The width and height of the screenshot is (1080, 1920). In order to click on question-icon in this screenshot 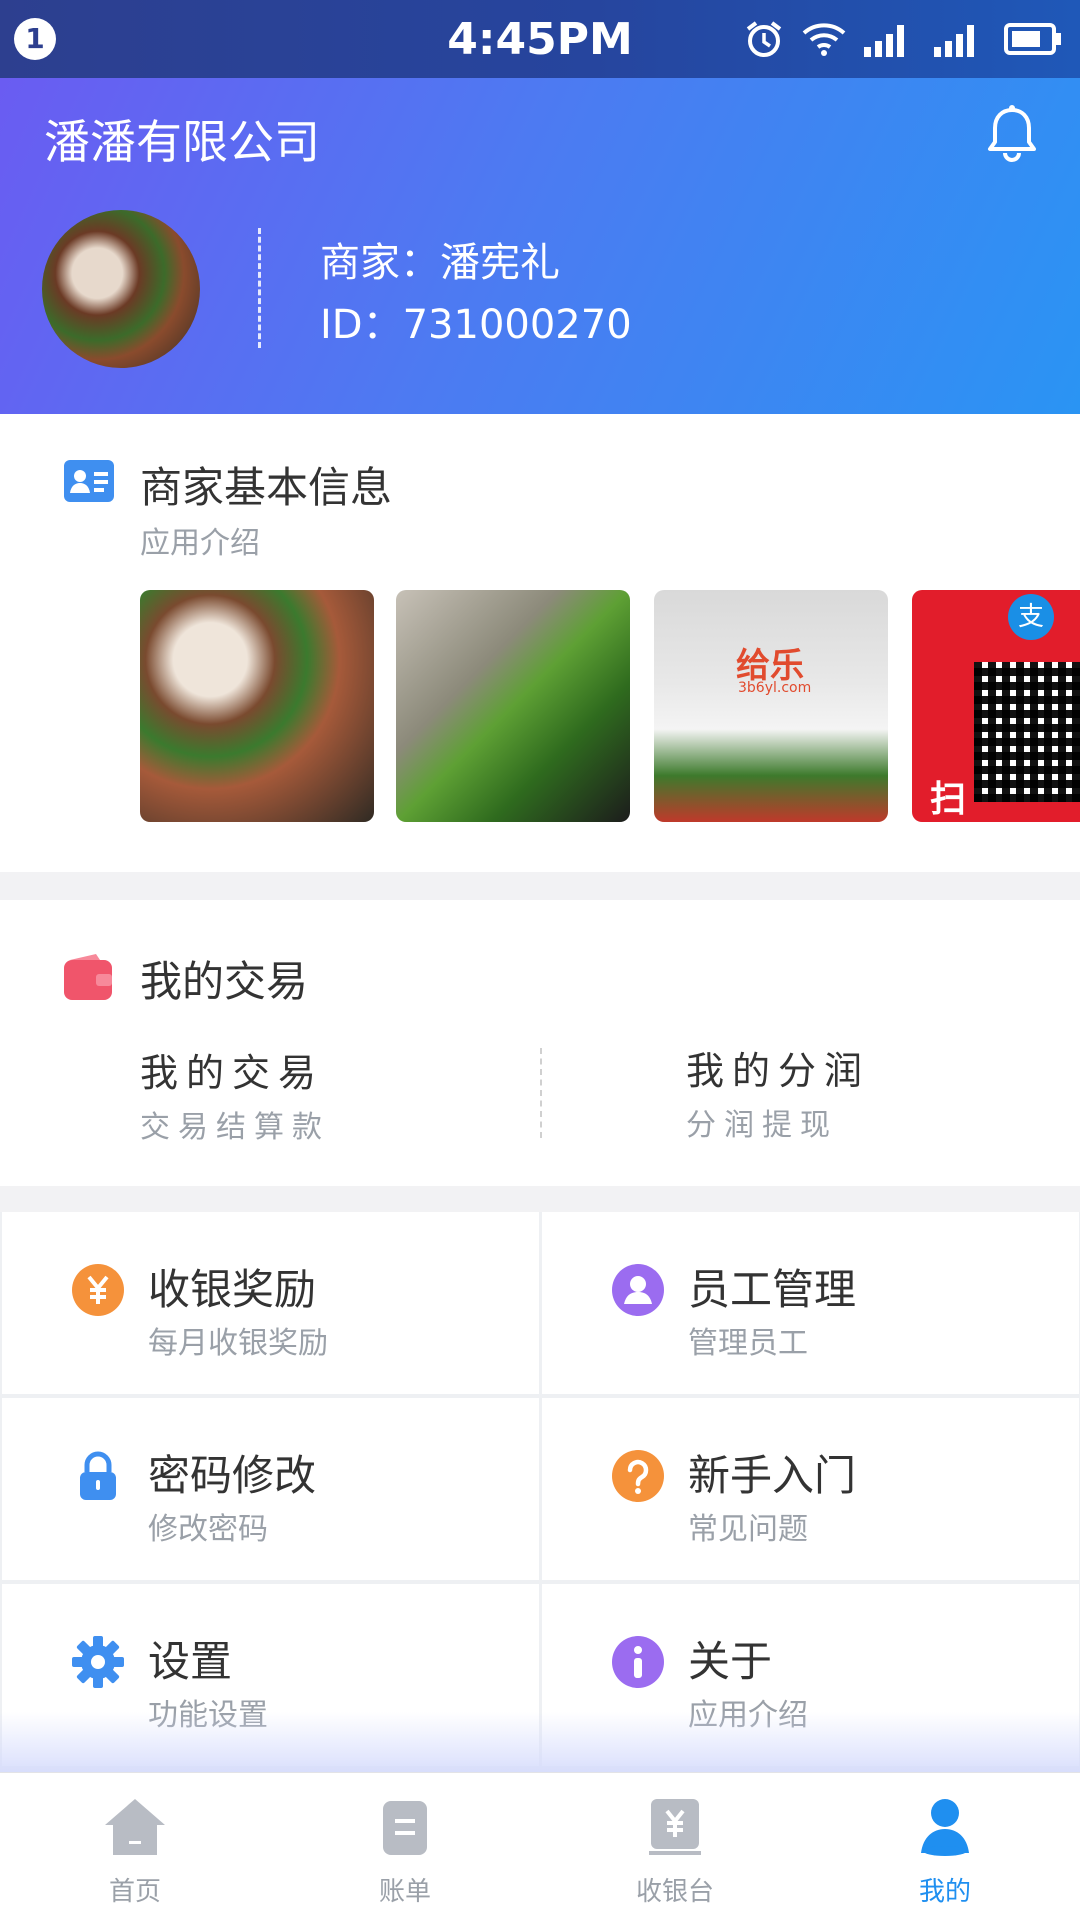, I will do `click(638, 1476)`.